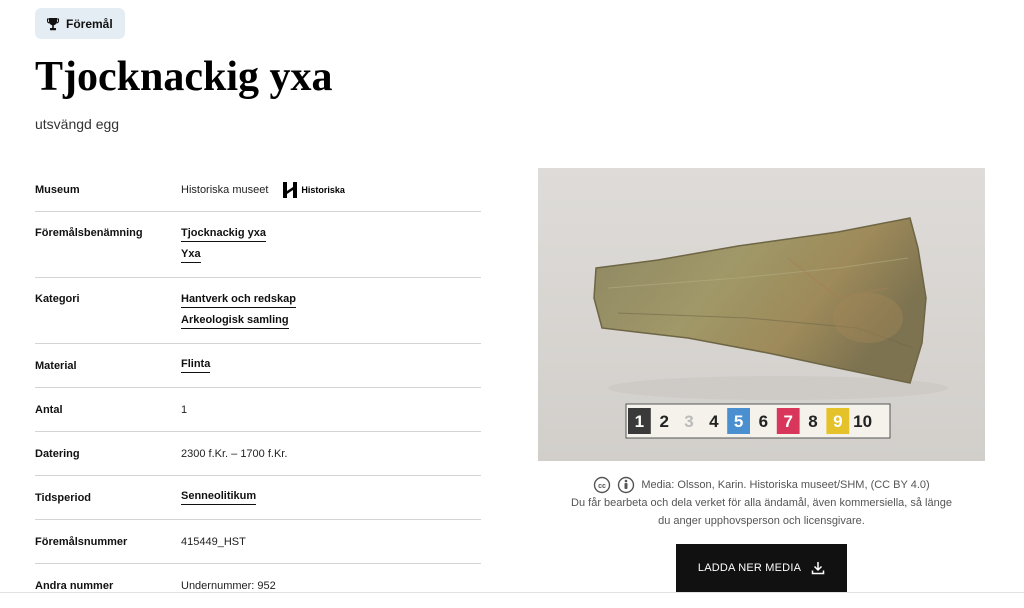  What do you see at coordinates (57, 453) in the screenshot?
I see `property-label: Datering` at bounding box center [57, 453].